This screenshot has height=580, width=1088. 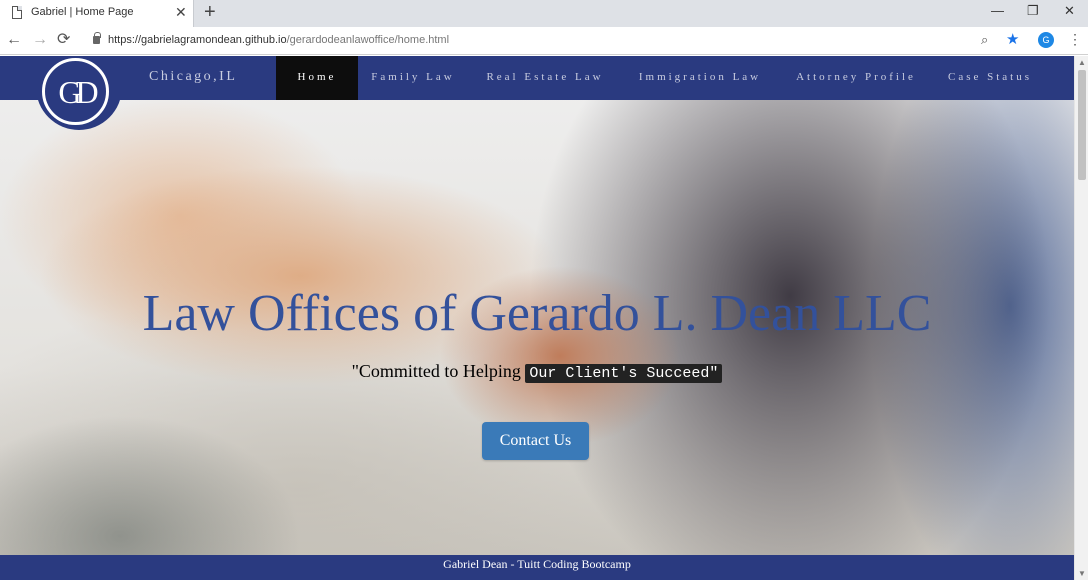 What do you see at coordinates (413, 78) in the screenshot?
I see `nav-item-family-law: Family Law` at bounding box center [413, 78].